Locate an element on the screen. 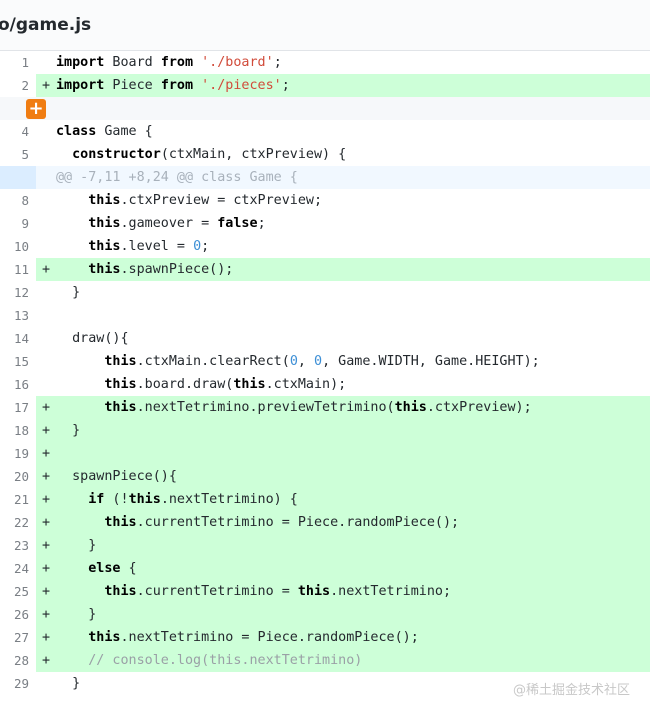 The image size is (650, 716). line-number: 2 is located at coordinates (18, 85).